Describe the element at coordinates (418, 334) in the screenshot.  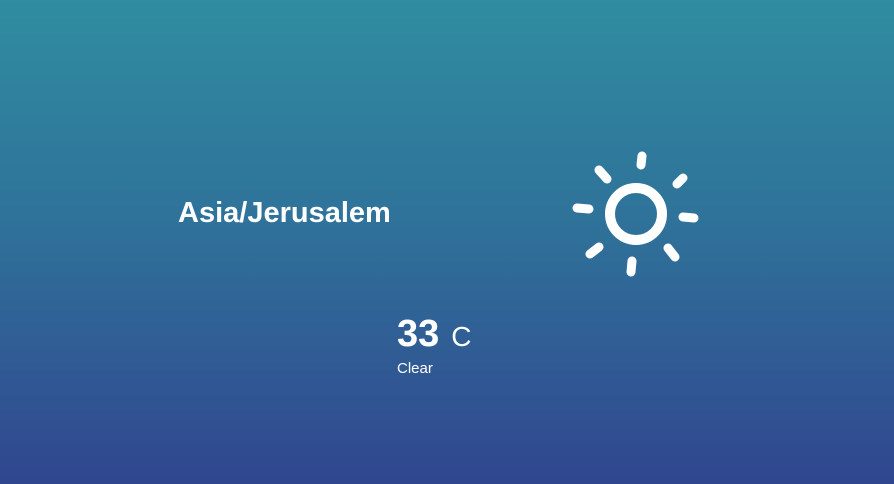
I see `temperature-value: 33` at that location.